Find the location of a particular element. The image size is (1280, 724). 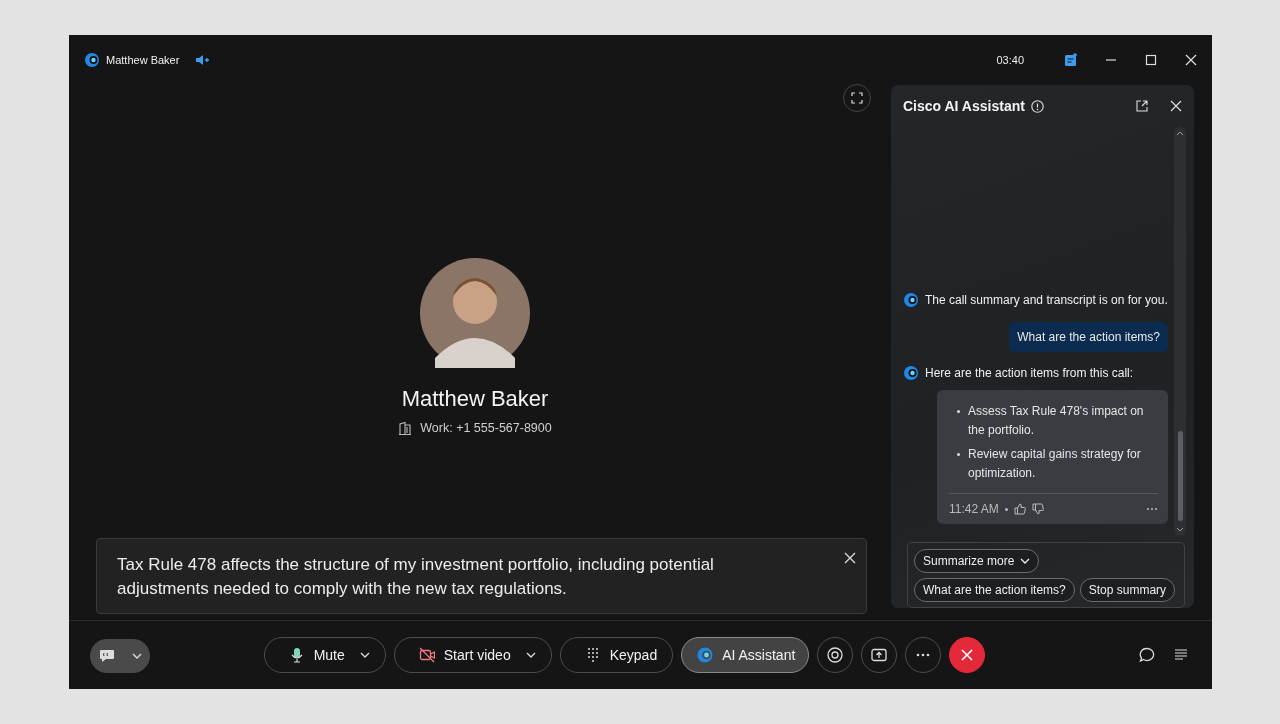

assistant-button: AI Assistant is located at coordinates (745, 655).